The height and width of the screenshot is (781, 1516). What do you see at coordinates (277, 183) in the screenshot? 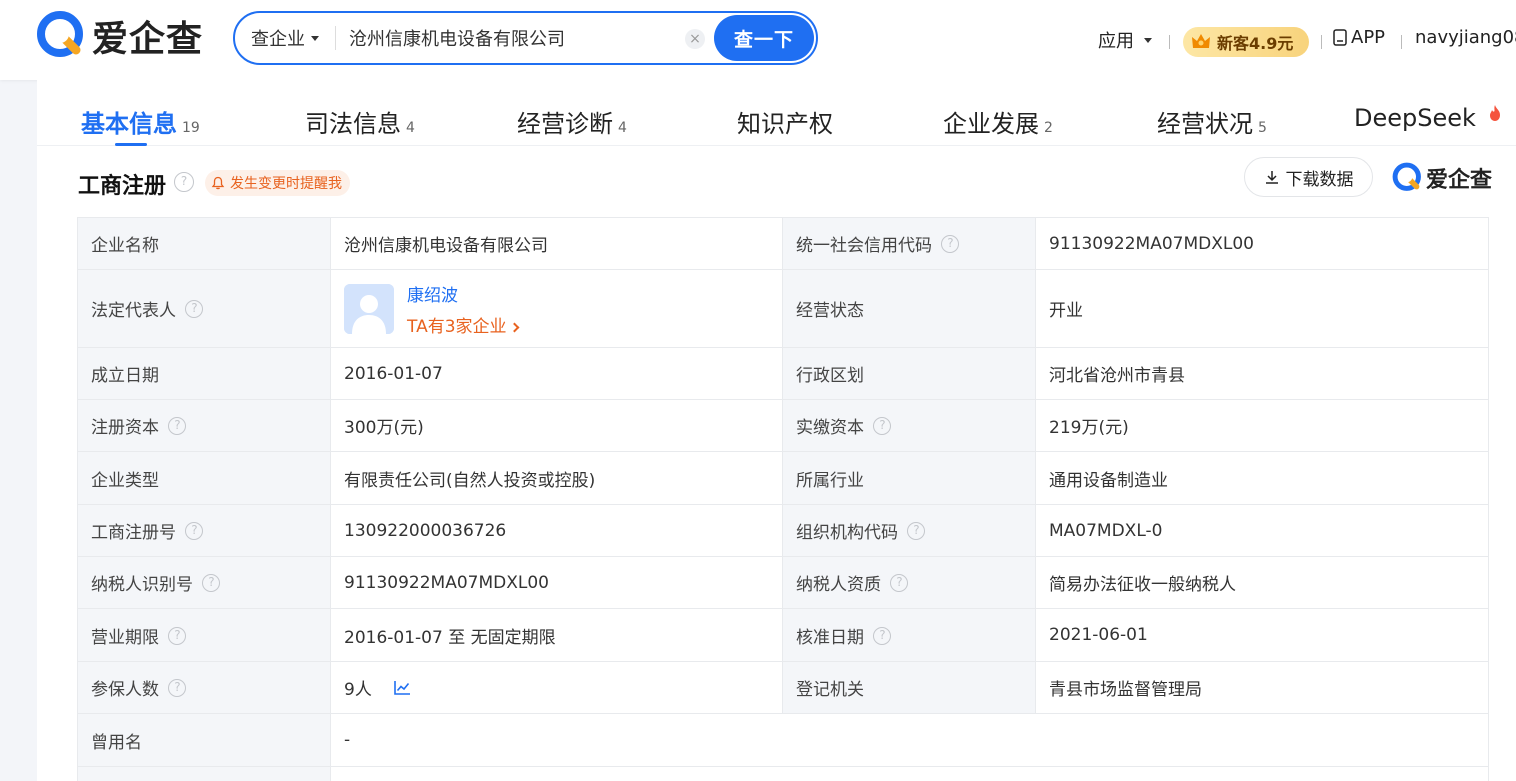
I see `change-reminder-button: 发生变更时提醒我` at bounding box center [277, 183].